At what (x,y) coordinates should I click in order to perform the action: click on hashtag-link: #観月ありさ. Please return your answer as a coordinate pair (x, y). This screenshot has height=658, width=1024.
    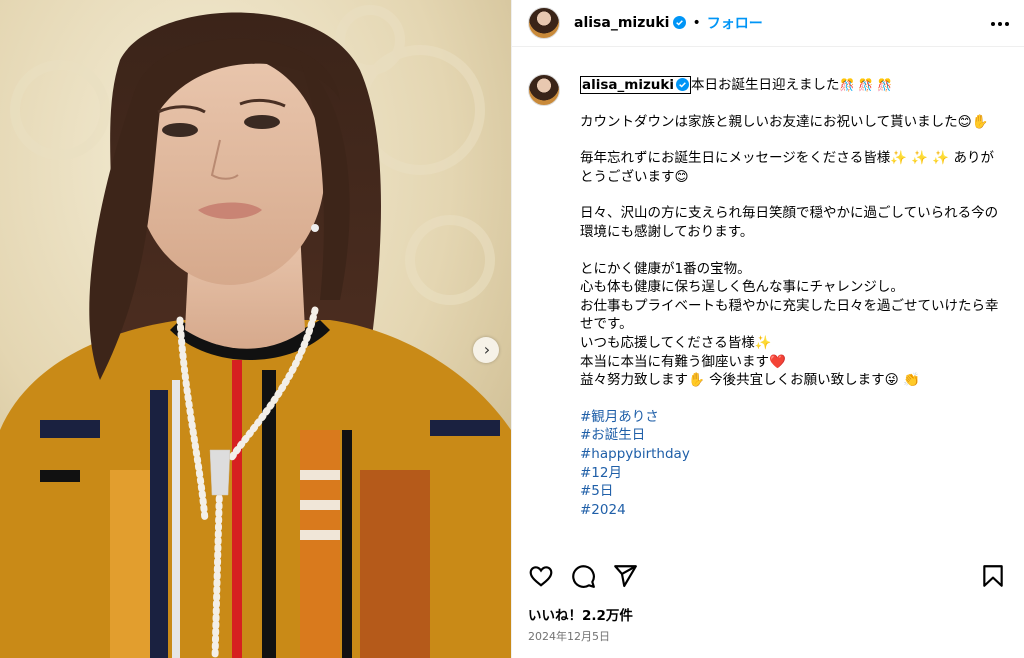
    Looking at the image, I should click on (791, 417).